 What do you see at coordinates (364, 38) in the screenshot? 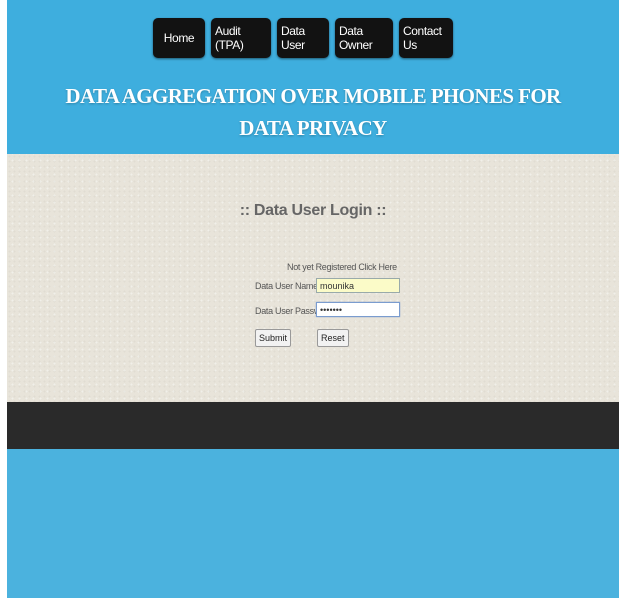
I see `nav-data-owner: Data Owner` at bounding box center [364, 38].